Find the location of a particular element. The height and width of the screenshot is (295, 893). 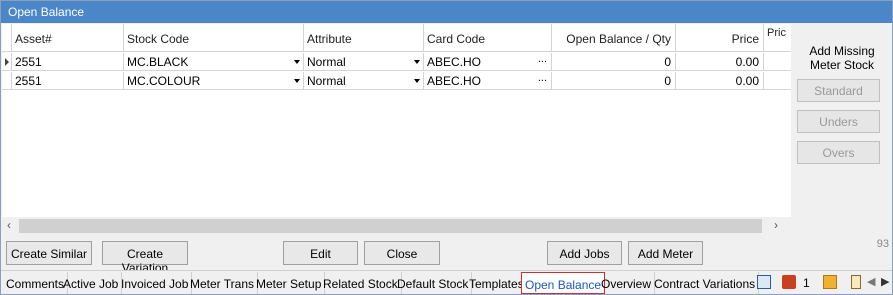

tab-active-job: Active Job is located at coordinates (91, 283).